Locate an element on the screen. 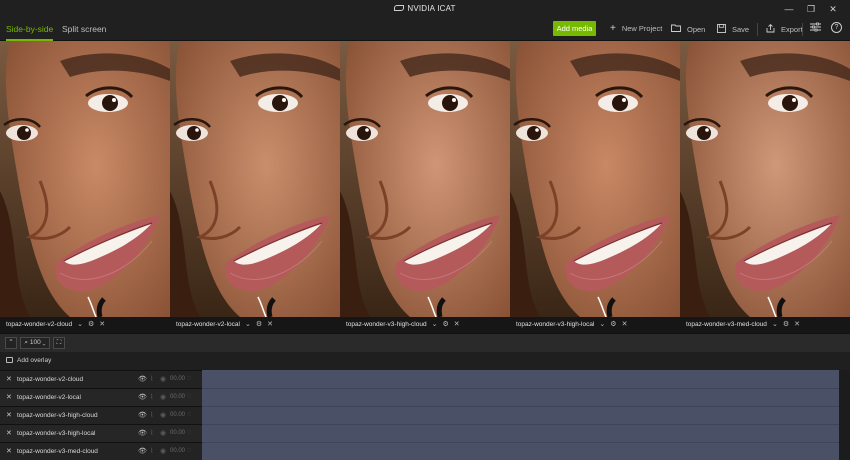  minimize-button: — is located at coordinates (789, 9).